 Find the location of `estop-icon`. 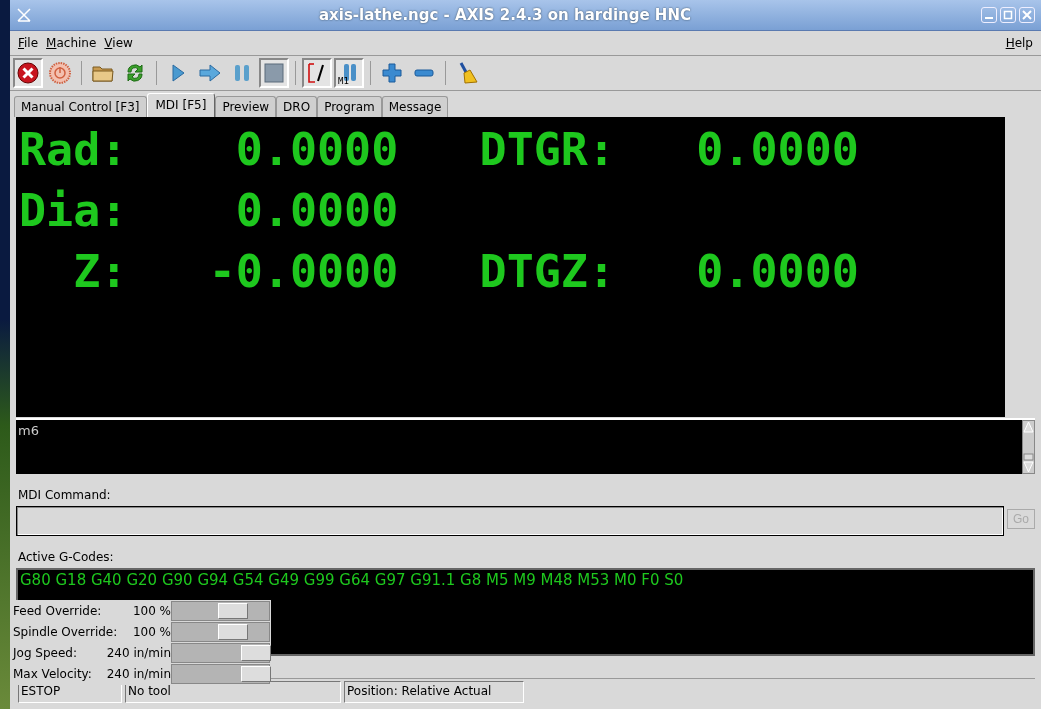

estop-icon is located at coordinates (28, 73).